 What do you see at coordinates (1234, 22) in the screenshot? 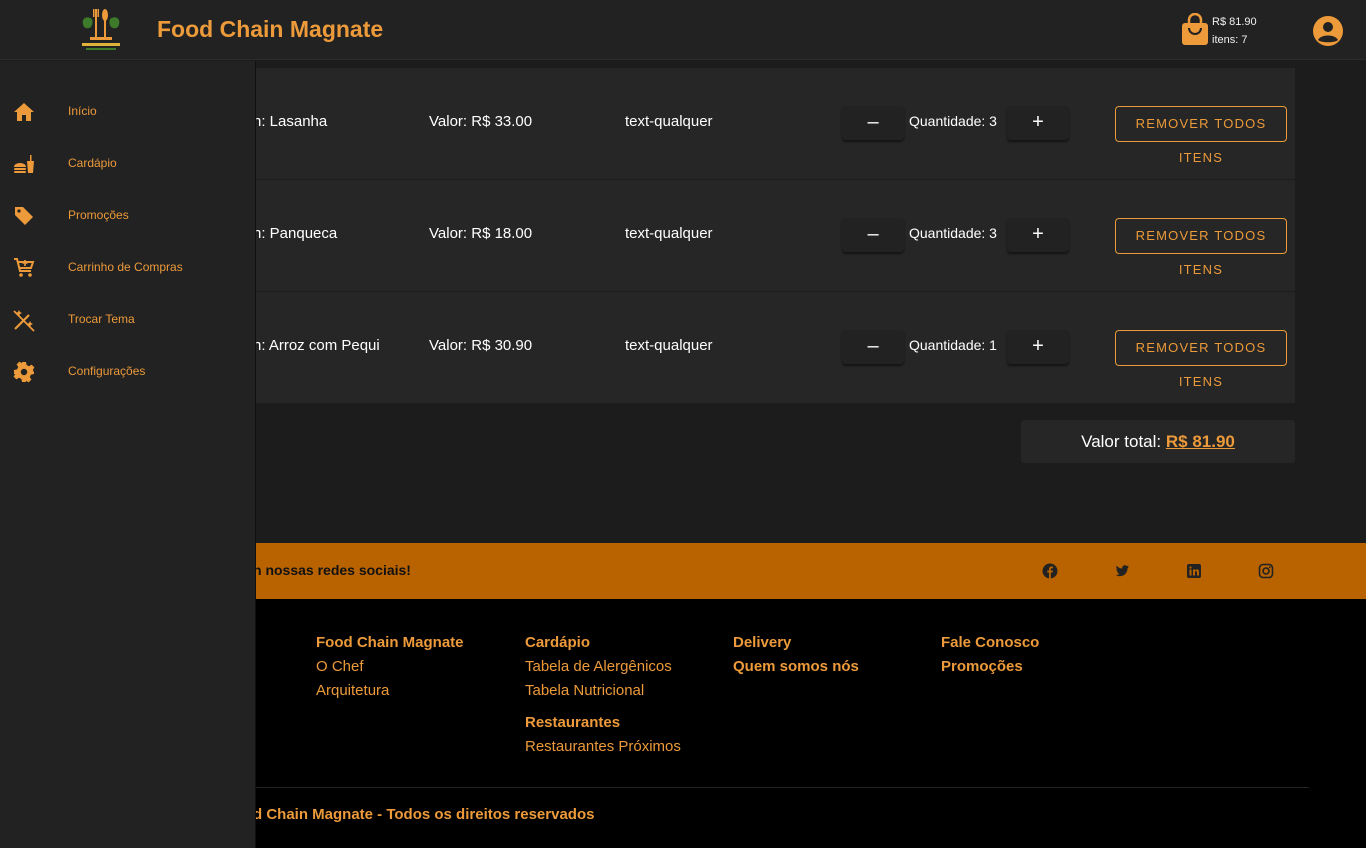
I see `cart-summary-total: R$ 81.90` at bounding box center [1234, 22].